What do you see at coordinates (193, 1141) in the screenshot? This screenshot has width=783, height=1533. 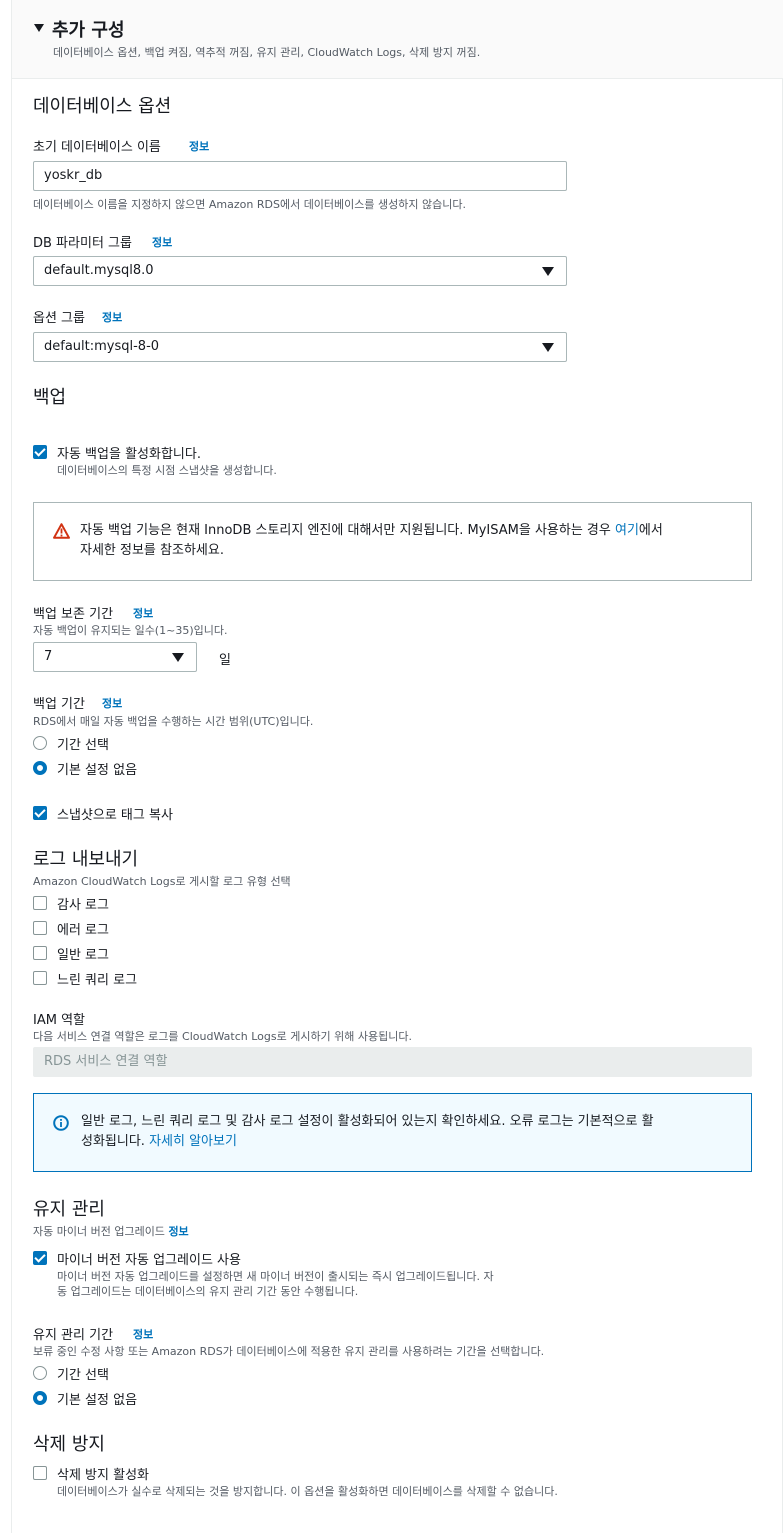 I see `learn-more-link: 자세히 알아보기` at bounding box center [193, 1141].